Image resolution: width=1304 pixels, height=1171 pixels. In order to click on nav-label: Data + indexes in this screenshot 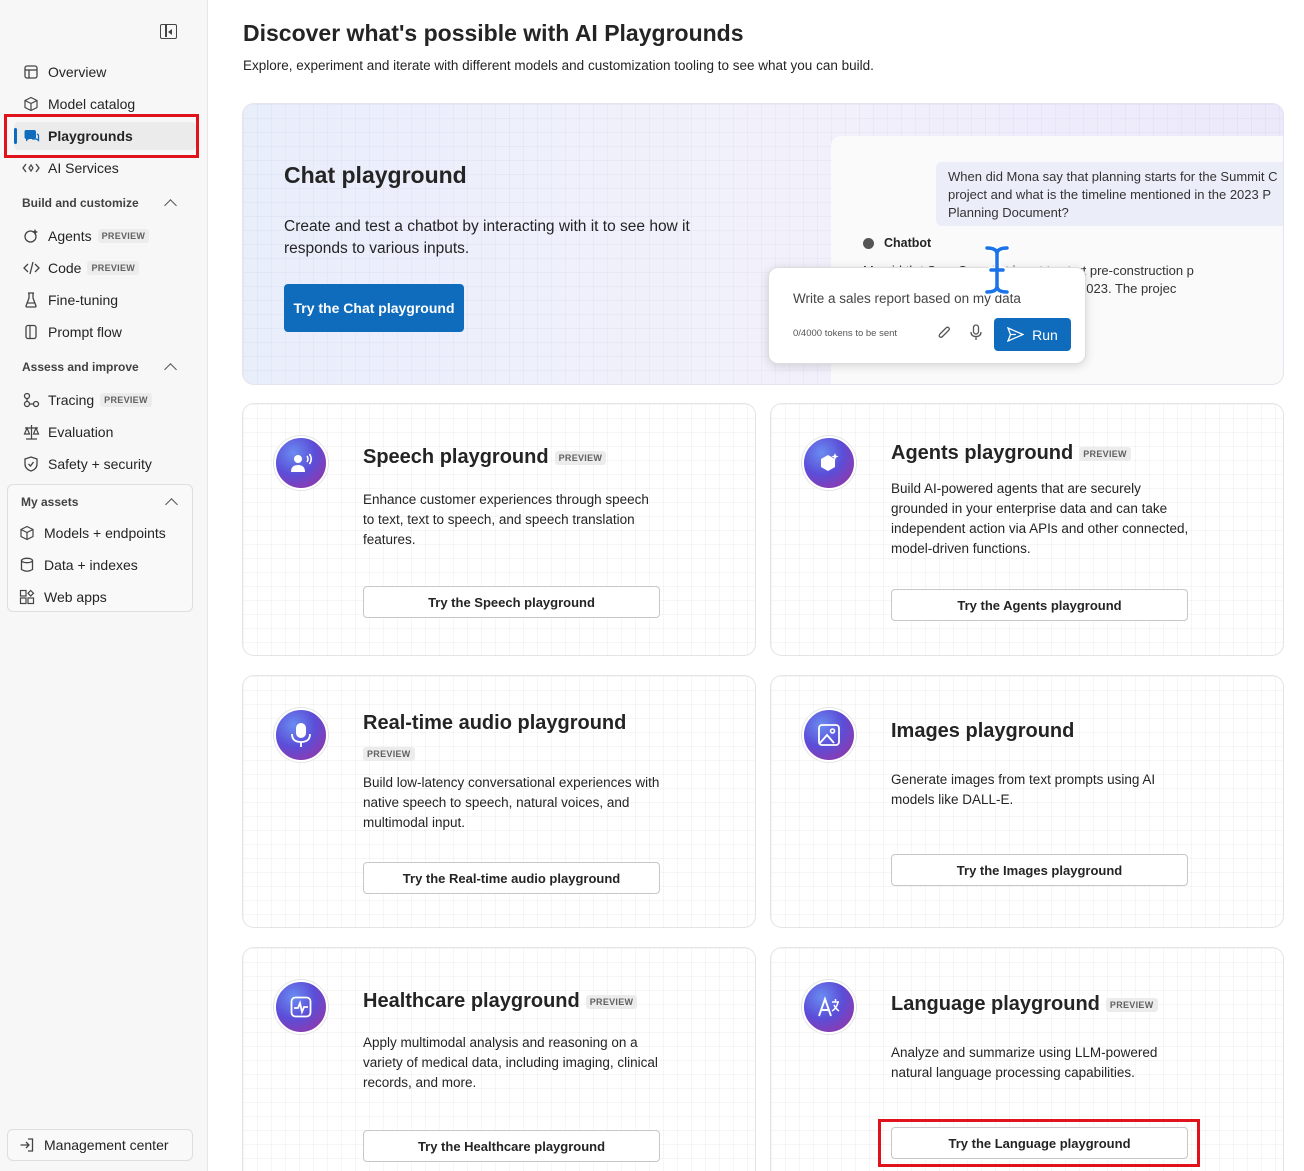, I will do `click(91, 565)`.